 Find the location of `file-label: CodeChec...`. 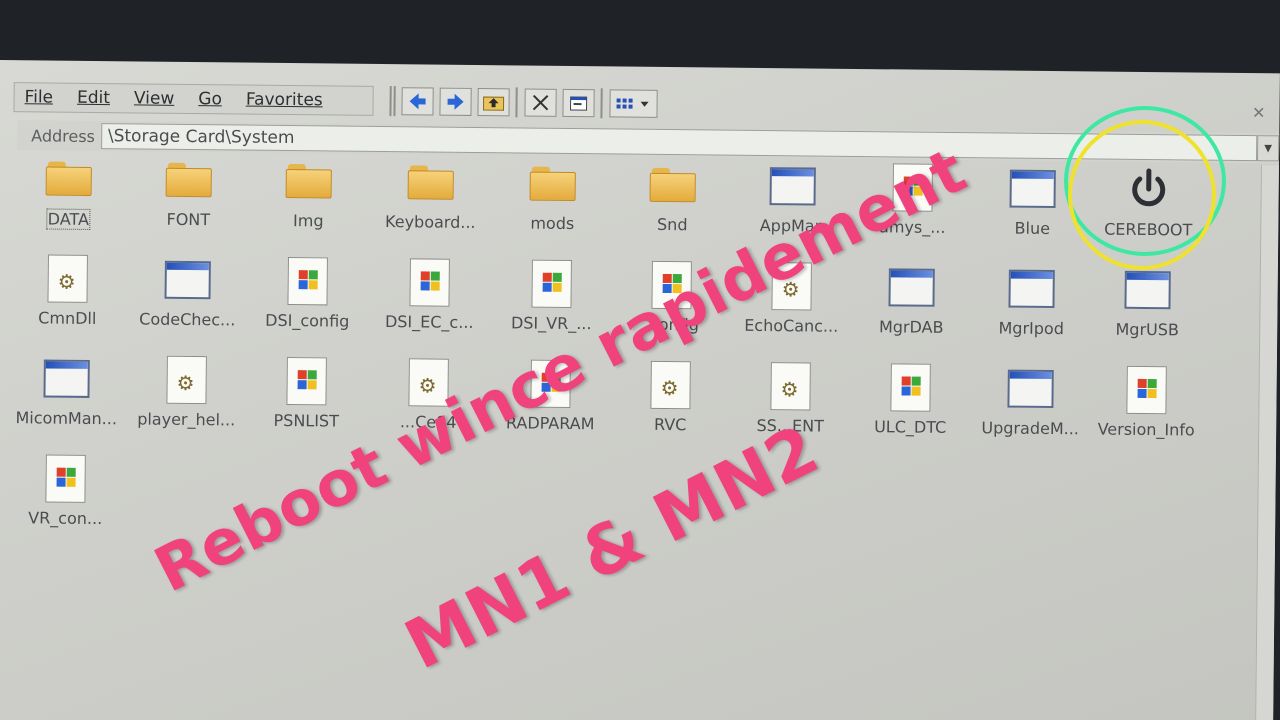

file-label: CodeChec... is located at coordinates (187, 319).